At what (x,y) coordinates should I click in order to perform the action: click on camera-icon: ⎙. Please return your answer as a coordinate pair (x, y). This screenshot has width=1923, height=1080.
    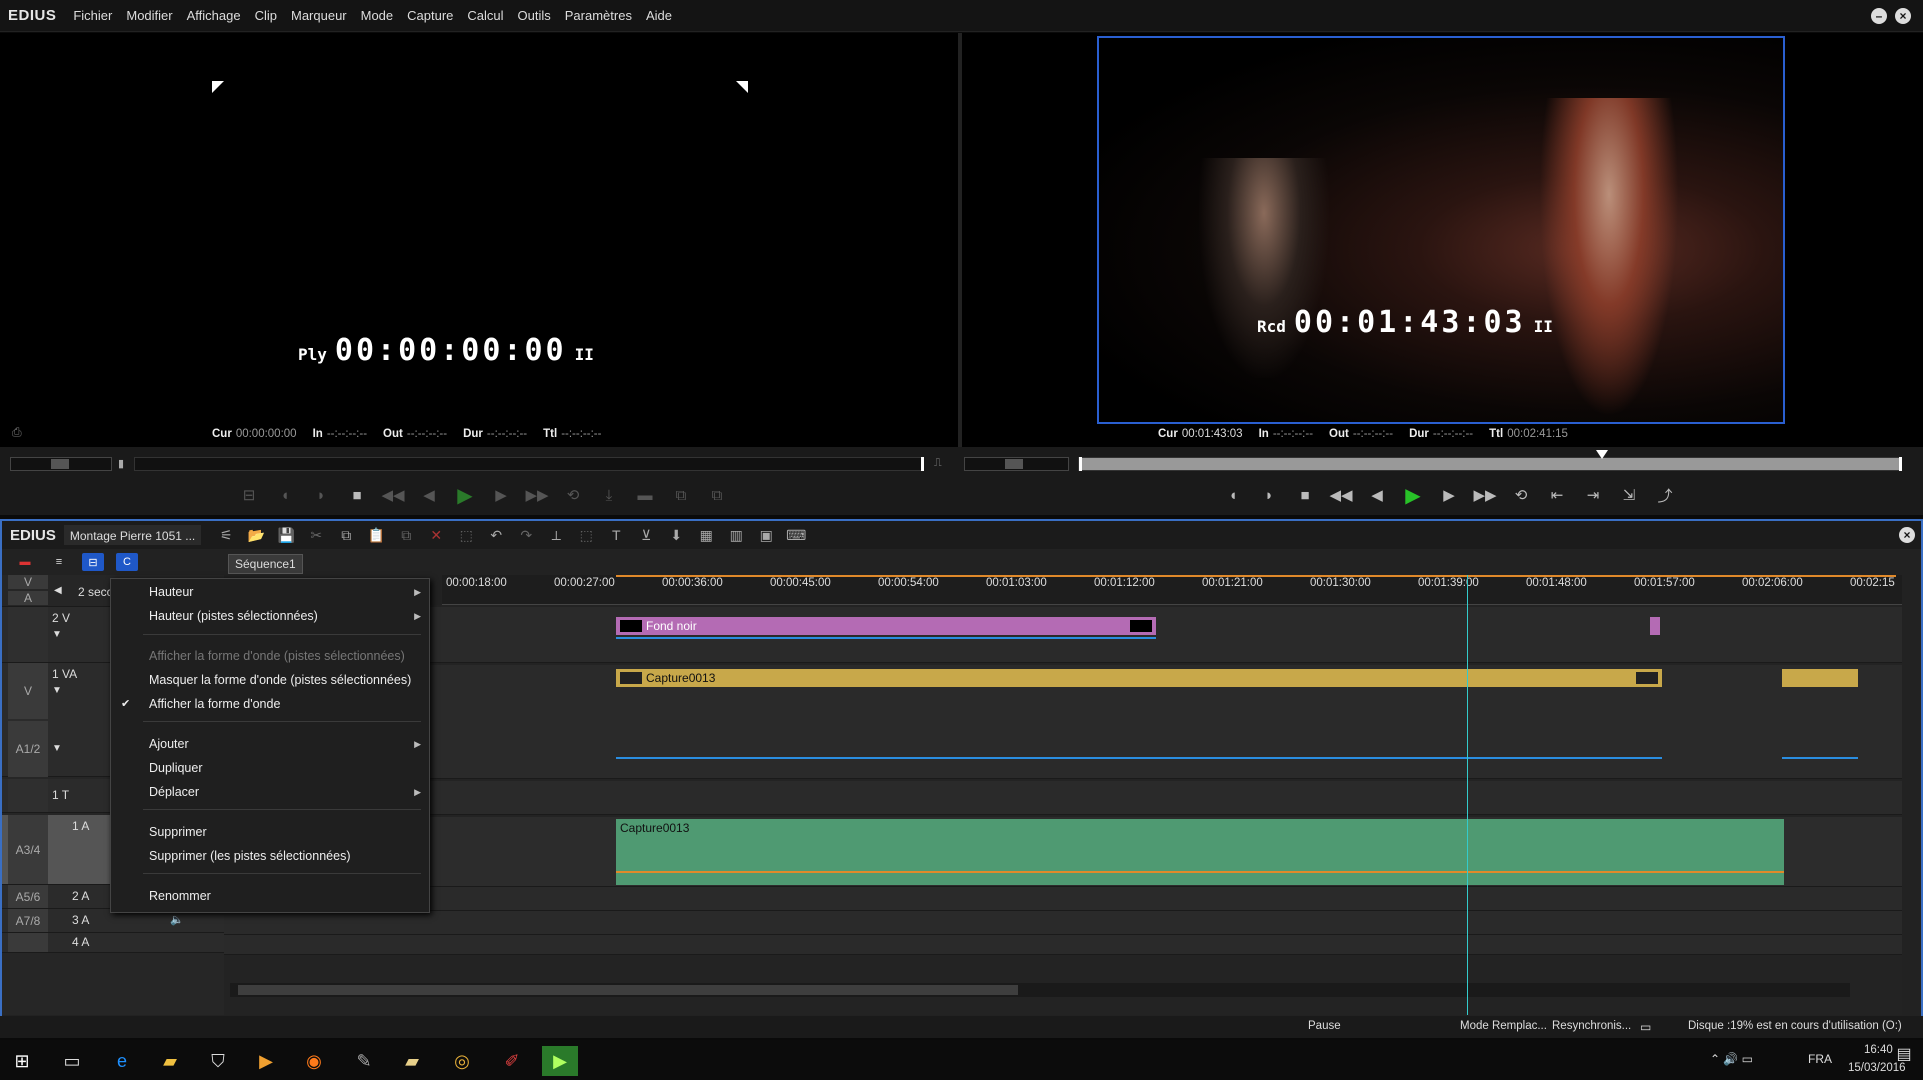
    Looking at the image, I should click on (17, 432).